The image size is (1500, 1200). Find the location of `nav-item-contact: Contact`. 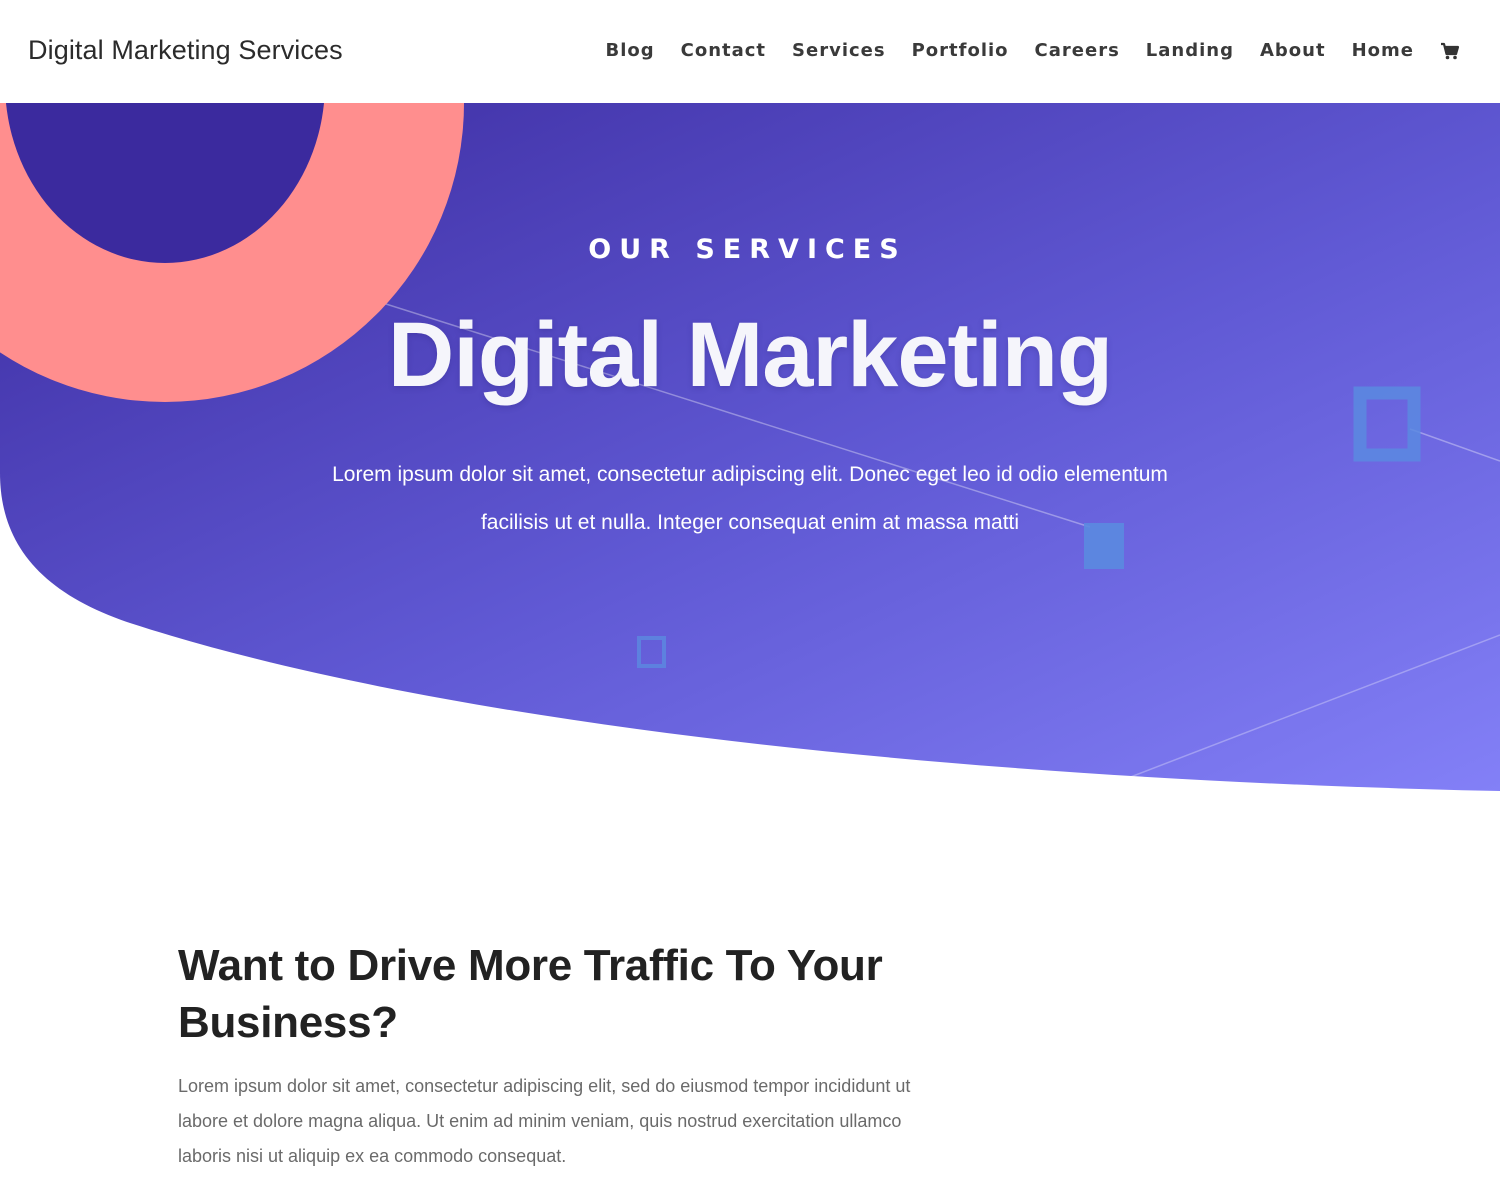

nav-item-contact: Contact is located at coordinates (723, 50).